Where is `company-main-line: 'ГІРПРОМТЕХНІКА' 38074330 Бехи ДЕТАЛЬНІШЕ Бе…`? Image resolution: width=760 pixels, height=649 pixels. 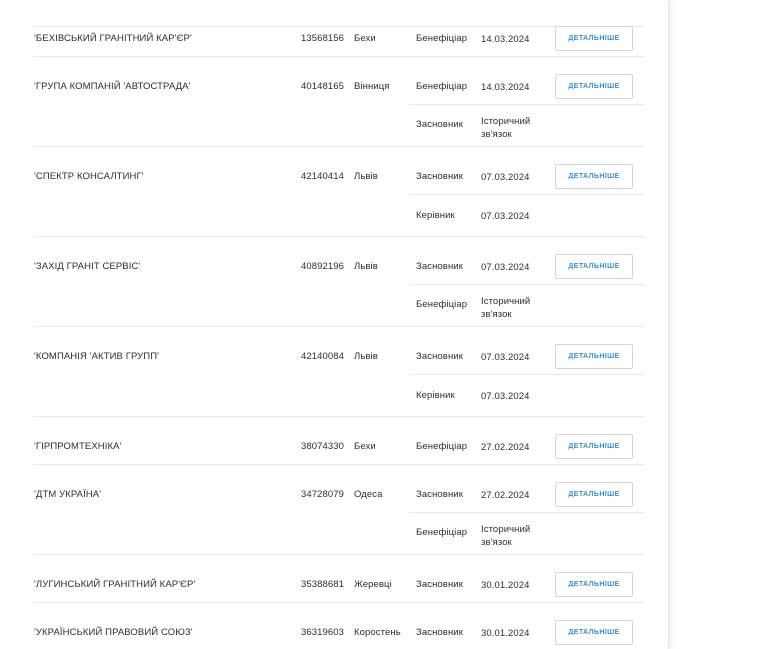 company-main-line: 'ГІРПРОМТЕХНІКА' 38074330 Бехи ДЕТАЛЬНІШЕ Бе… is located at coordinates (334, 441).